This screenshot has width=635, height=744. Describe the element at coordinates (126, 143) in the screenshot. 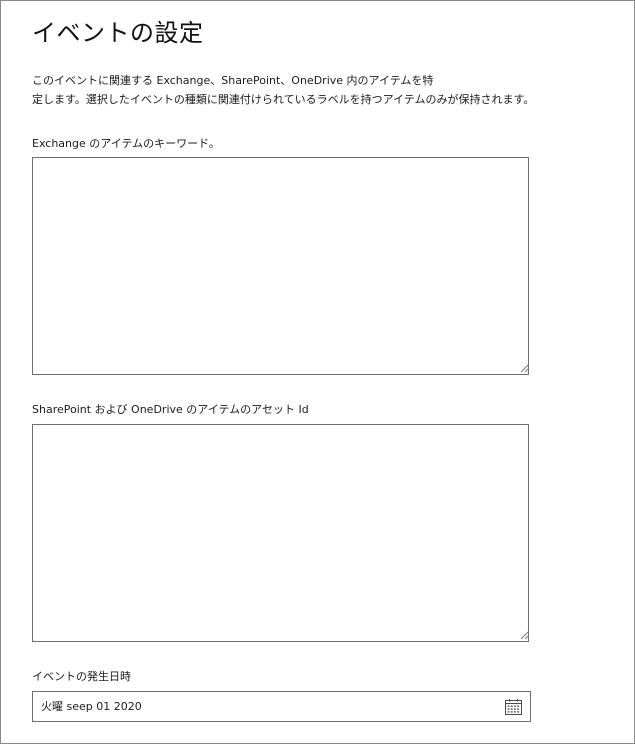

I see `exchange-keywords-label: Exchange のアイテムのキーワード。` at that location.